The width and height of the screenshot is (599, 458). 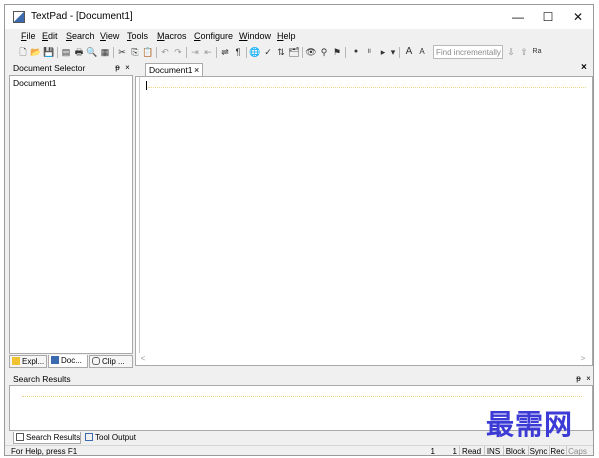 I want to click on menu-view: View, so click(x=109, y=36).